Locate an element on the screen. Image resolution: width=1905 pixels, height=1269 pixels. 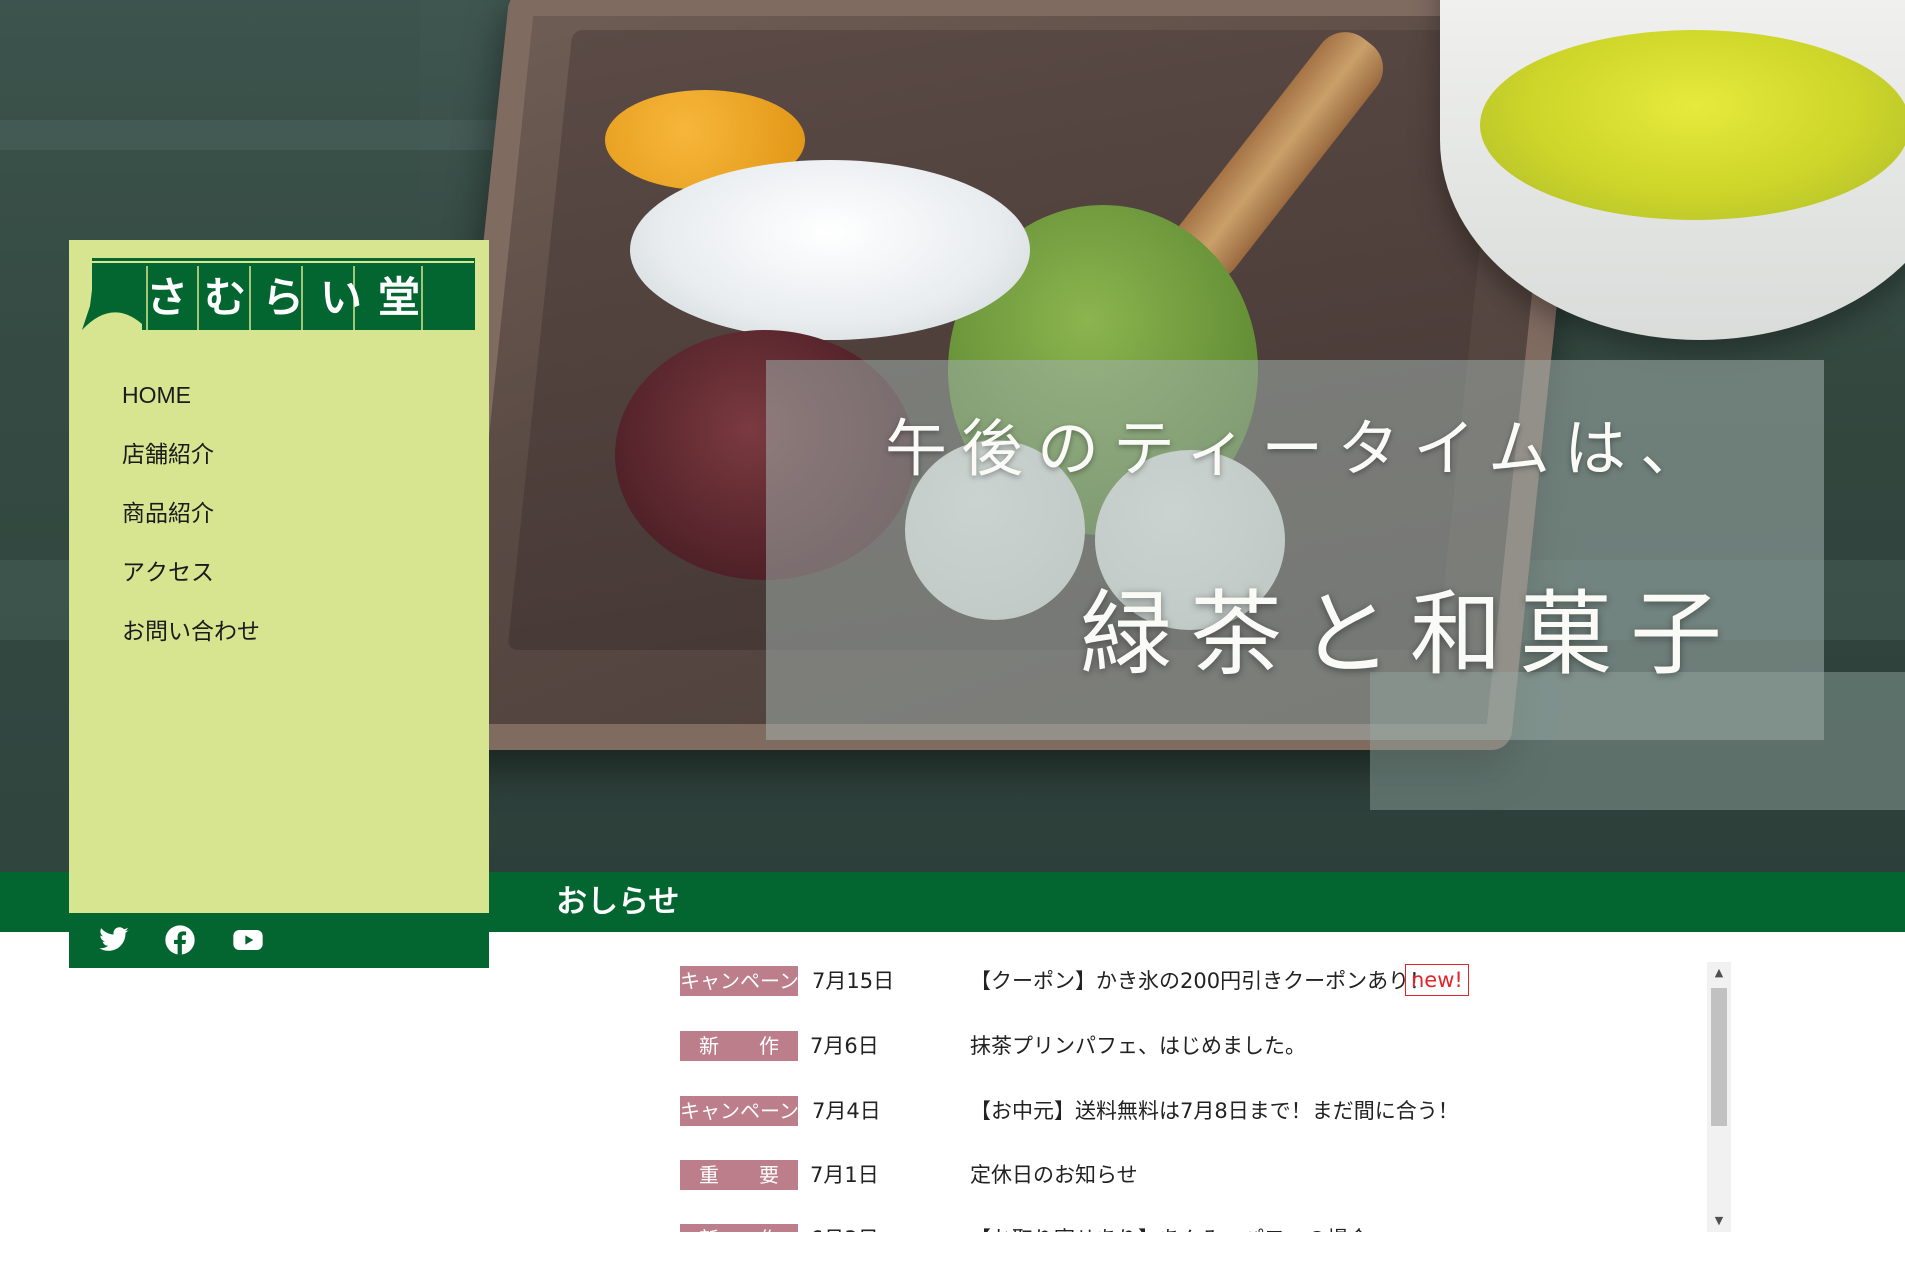
news-date: 7月1日 is located at coordinates (844, 1175).